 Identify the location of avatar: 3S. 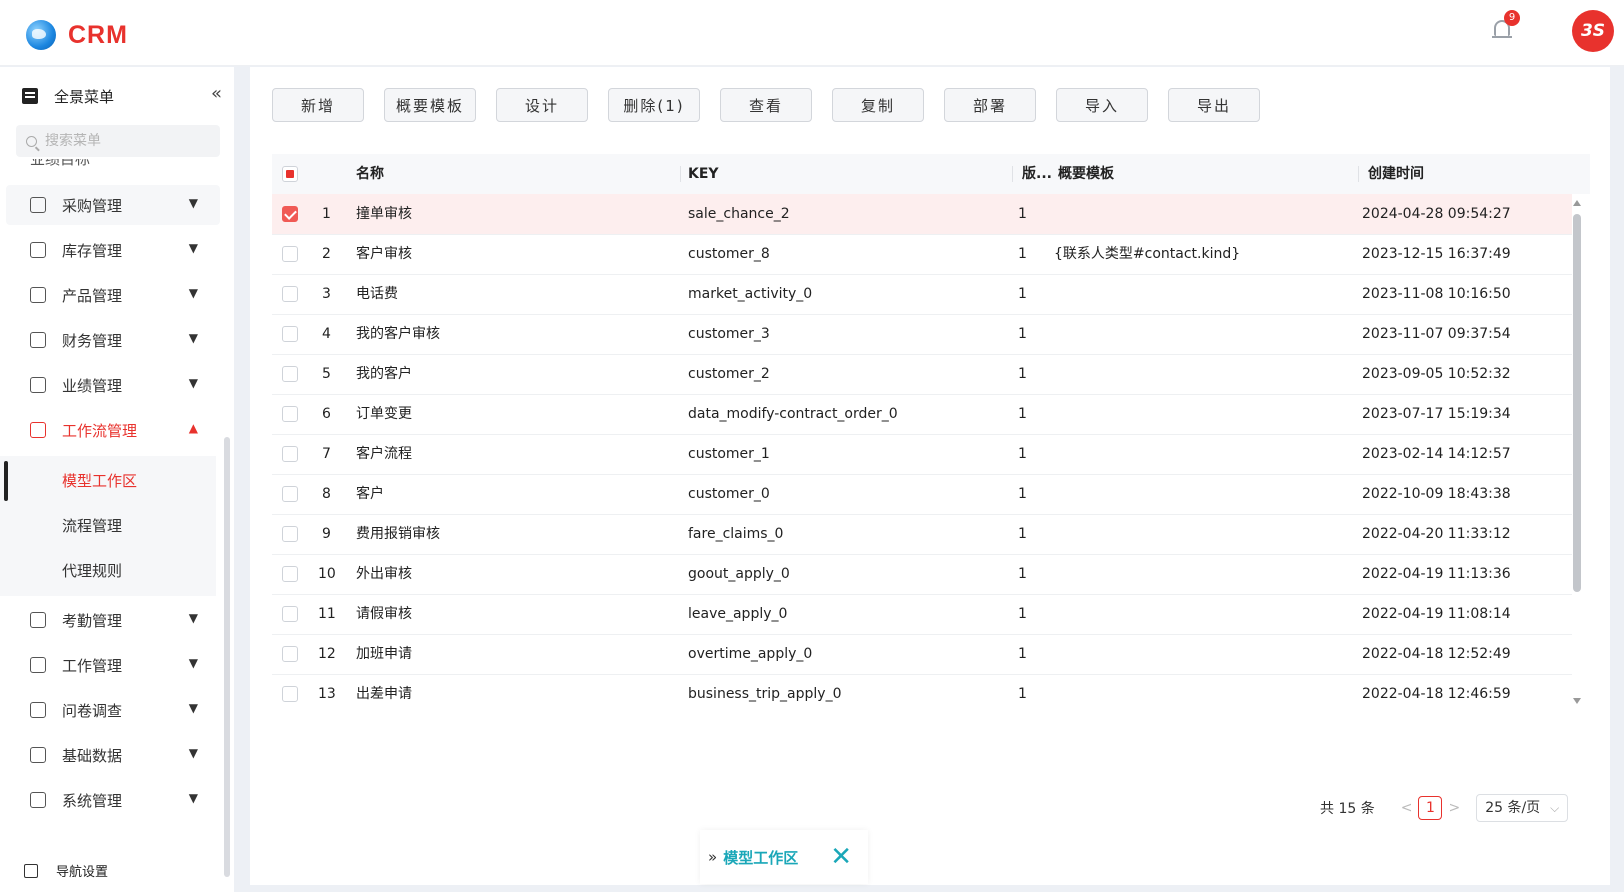
(1593, 31).